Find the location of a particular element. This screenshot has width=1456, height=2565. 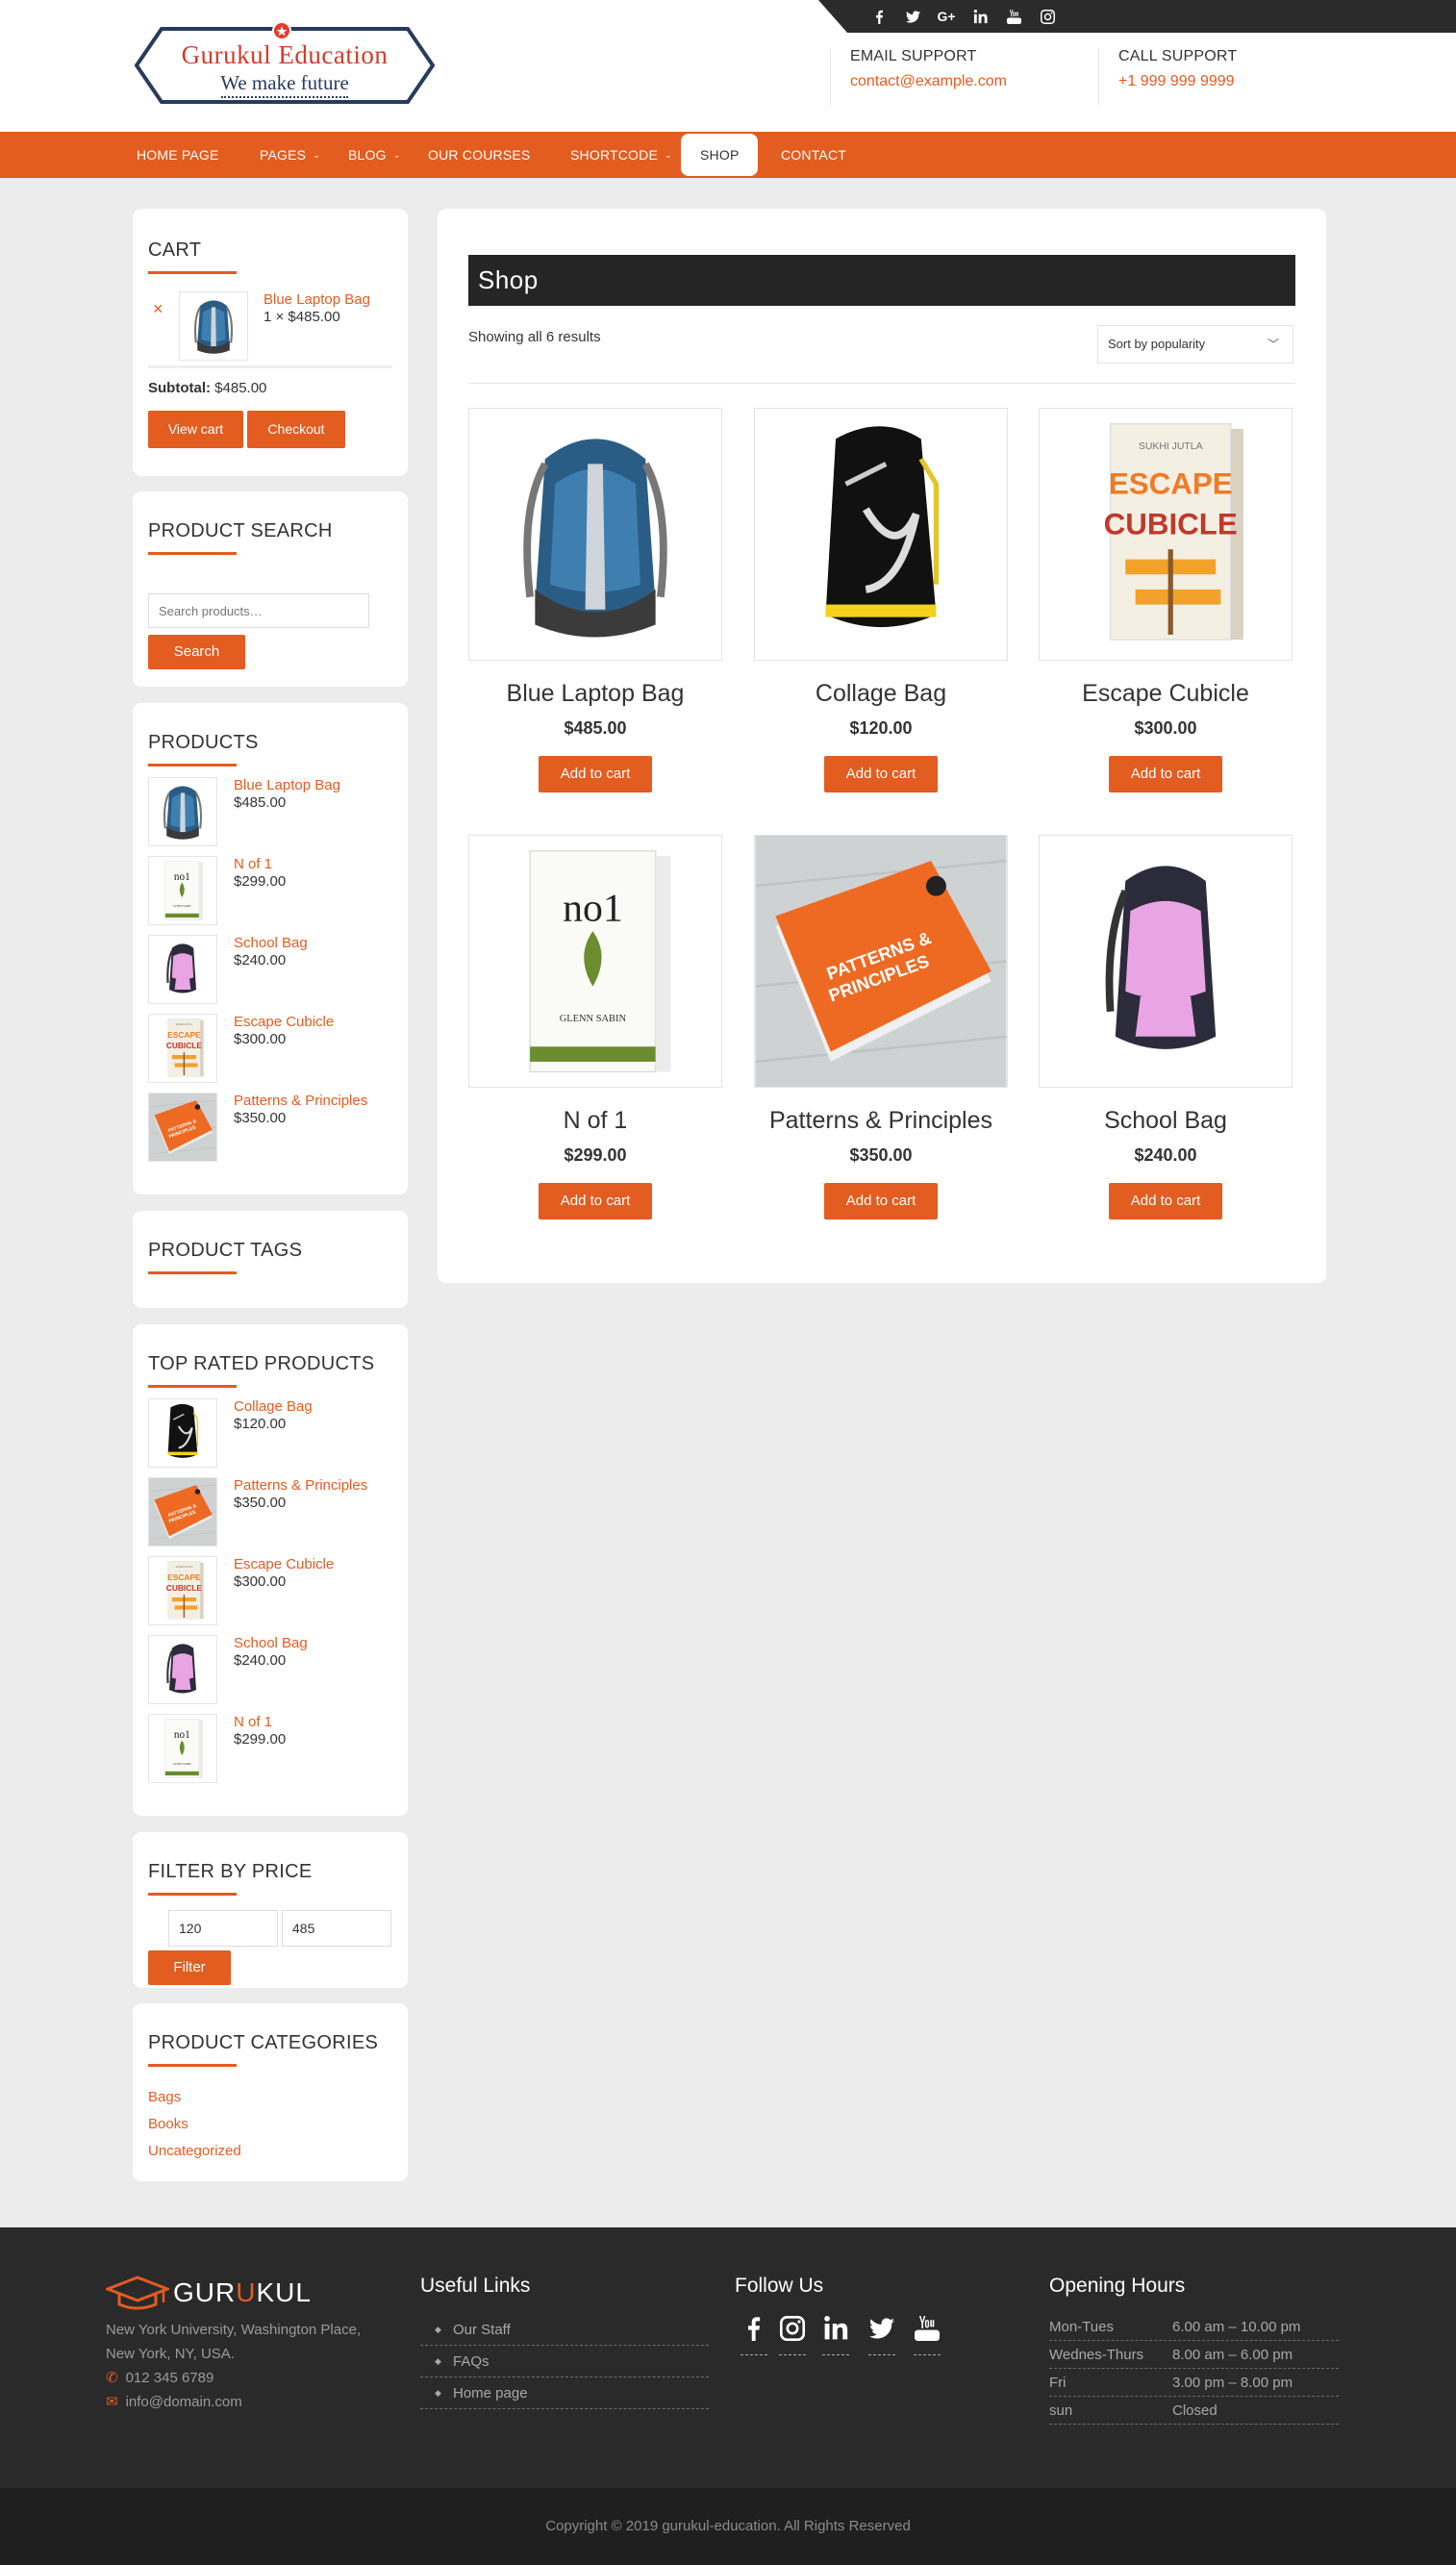

category-link-uncategorized: Uncategorized is located at coordinates (270, 2151).